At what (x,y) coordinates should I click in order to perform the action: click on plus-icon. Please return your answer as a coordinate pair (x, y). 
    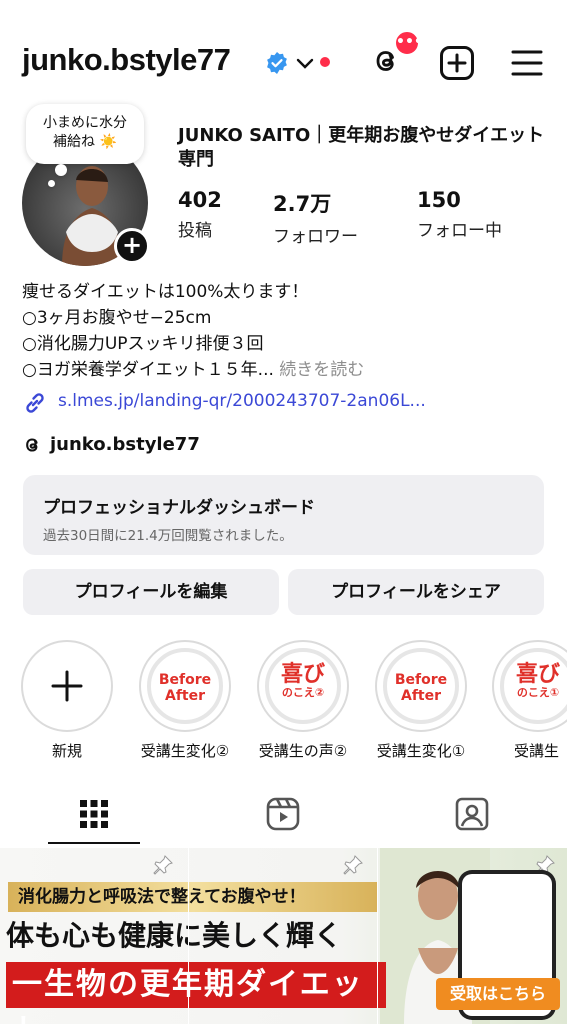
    Looking at the image, I should click on (67, 686).